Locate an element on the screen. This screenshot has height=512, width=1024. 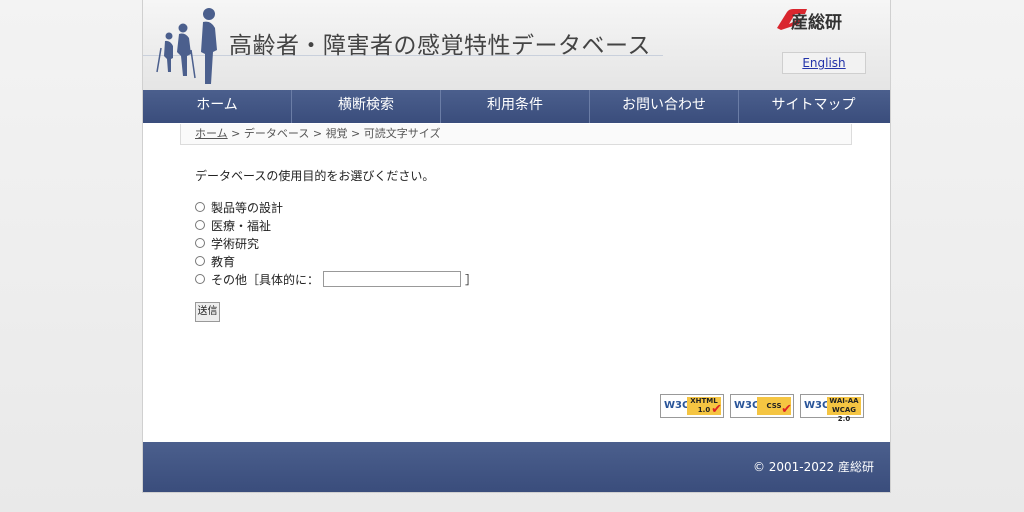
purpose-options: 製品等の設計 医療・福祉 学術研究 教育 その他［具体的に： ］ is located at coordinates (336, 243).